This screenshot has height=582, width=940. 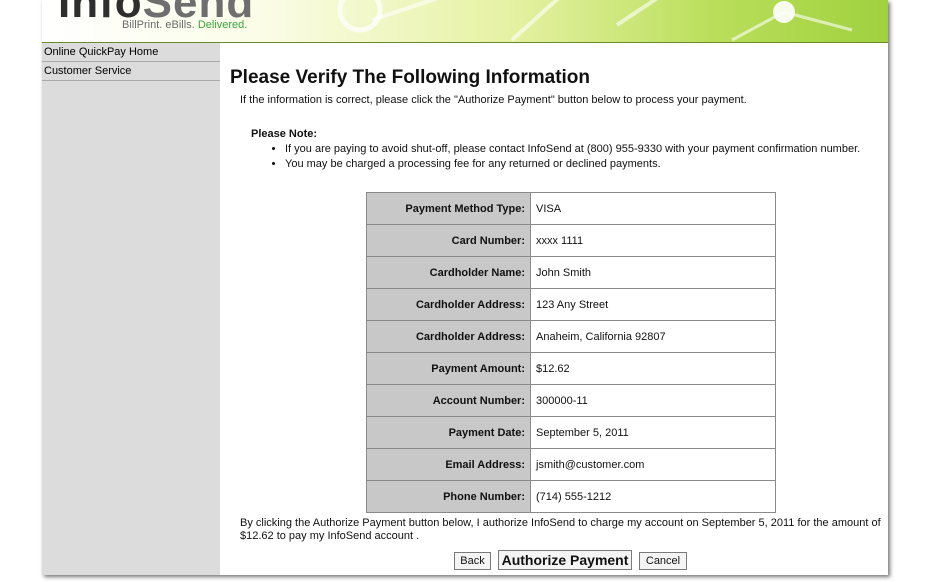 I want to click on header-banner: InfoSend BillPrint. eBills. Delivered., so click(x=465, y=21).